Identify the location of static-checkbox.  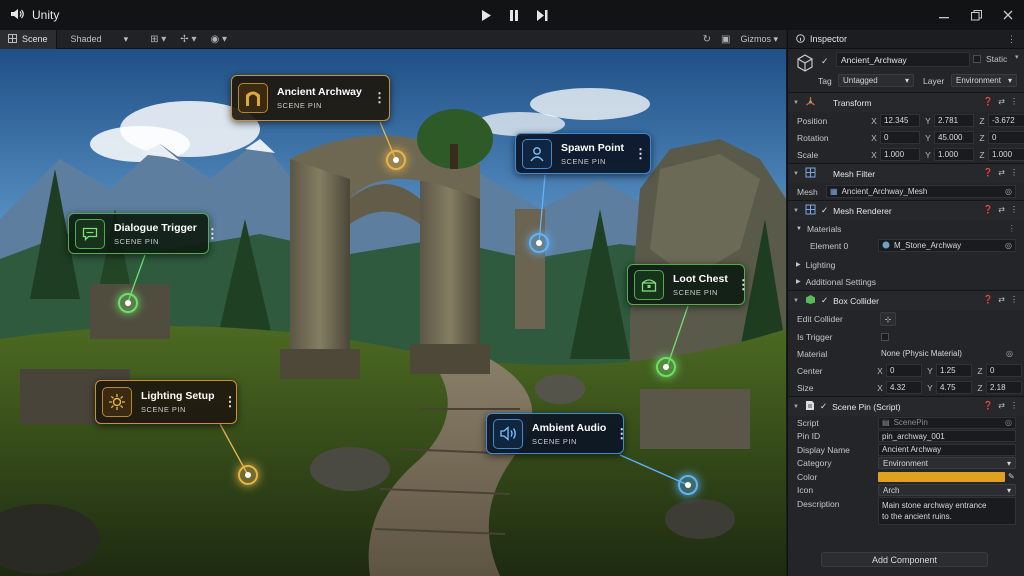
(977, 59).